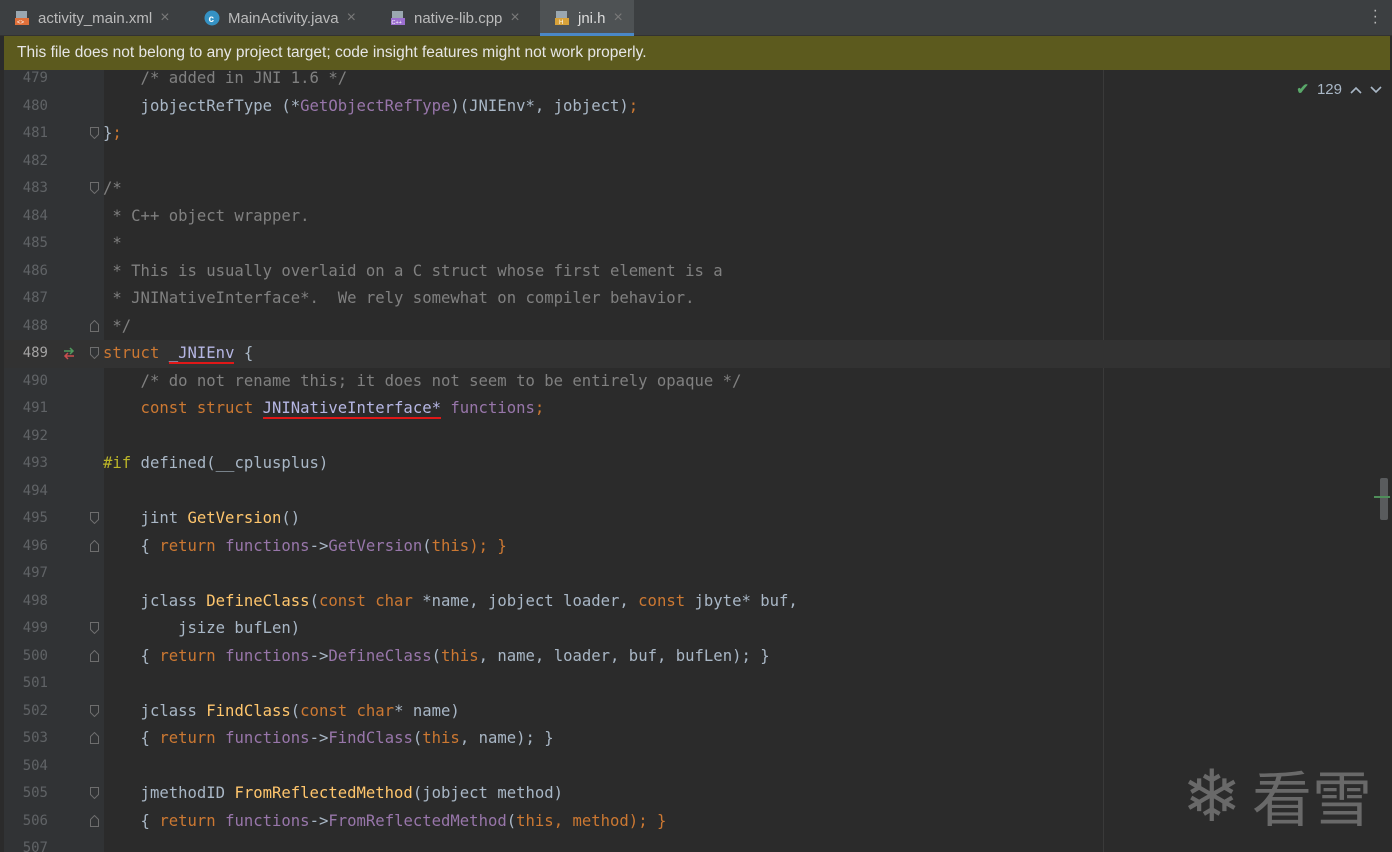 The height and width of the screenshot is (852, 1392). What do you see at coordinates (234, 518) in the screenshot?
I see `code-token: GetVersion` at bounding box center [234, 518].